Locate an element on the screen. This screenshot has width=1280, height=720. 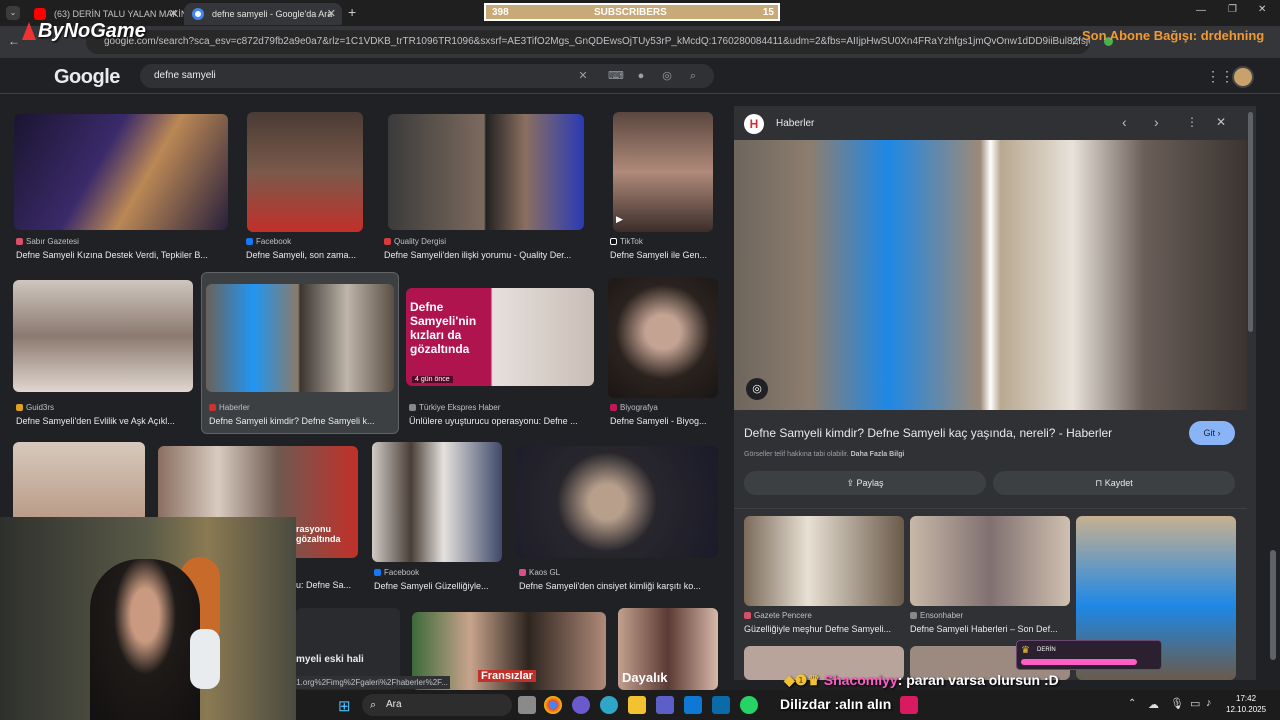
task-view-icon is located at coordinates (527, 705).